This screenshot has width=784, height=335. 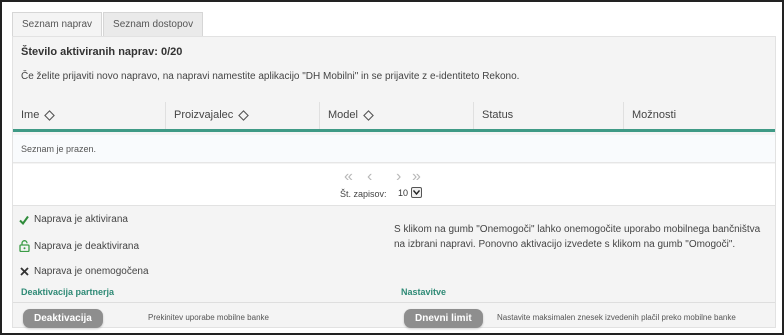 I want to click on next-page-button: ›, so click(x=398, y=177).